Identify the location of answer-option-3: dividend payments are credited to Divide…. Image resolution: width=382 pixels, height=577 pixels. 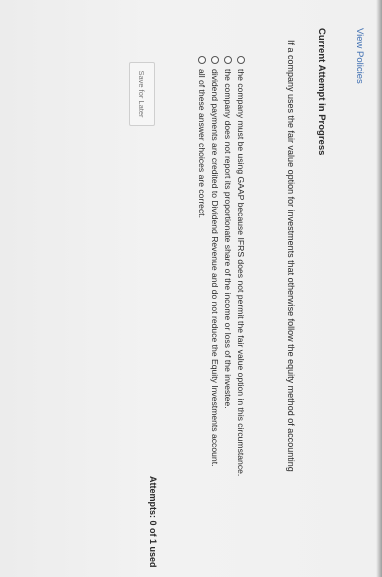
(215, 266).